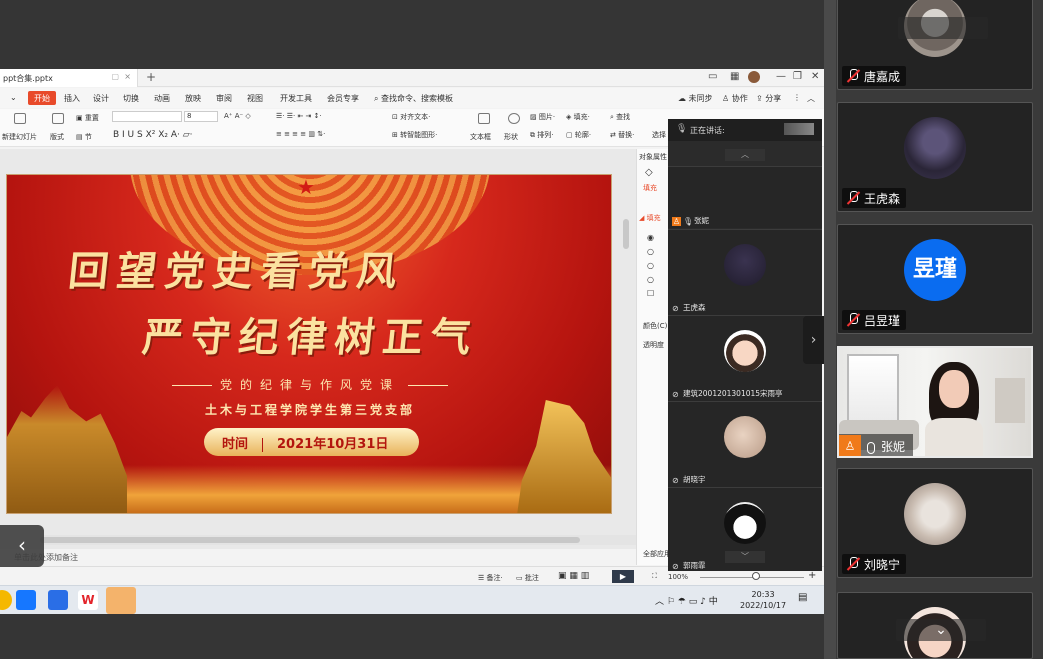  Describe the element at coordinates (812, 575) in the screenshot. I see `zoom-in-icon: +` at that location.